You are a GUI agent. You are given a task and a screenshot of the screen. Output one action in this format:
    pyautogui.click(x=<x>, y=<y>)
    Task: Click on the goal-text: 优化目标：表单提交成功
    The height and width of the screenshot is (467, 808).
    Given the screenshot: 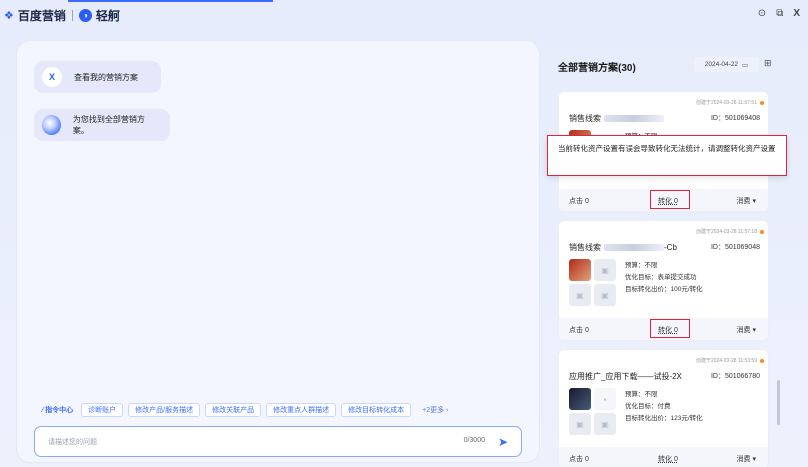 What is the action you would take?
    pyautogui.click(x=661, y=277)
    